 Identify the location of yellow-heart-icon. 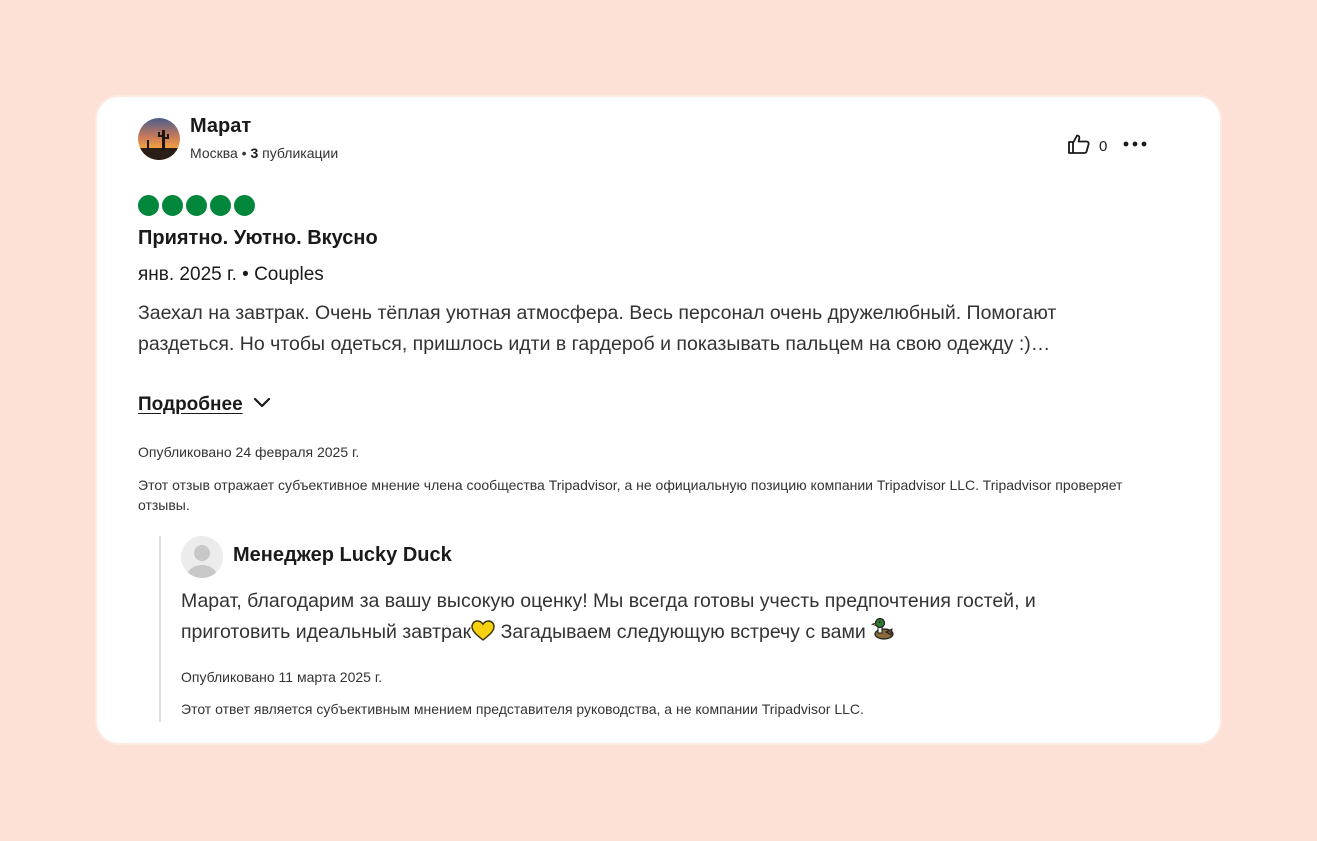
(483, 635).